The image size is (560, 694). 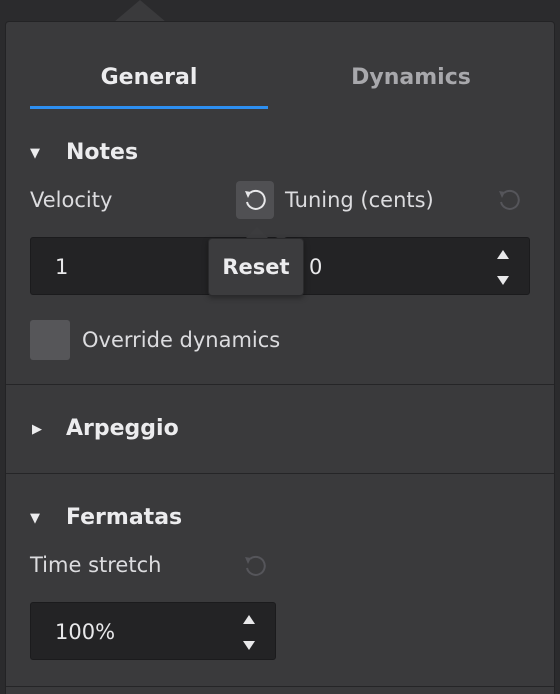 What do you see at coordinates (96, 565) in the screenshot?
I see `time-stretch-label: Time stretch` at bounding box center [96, 565].